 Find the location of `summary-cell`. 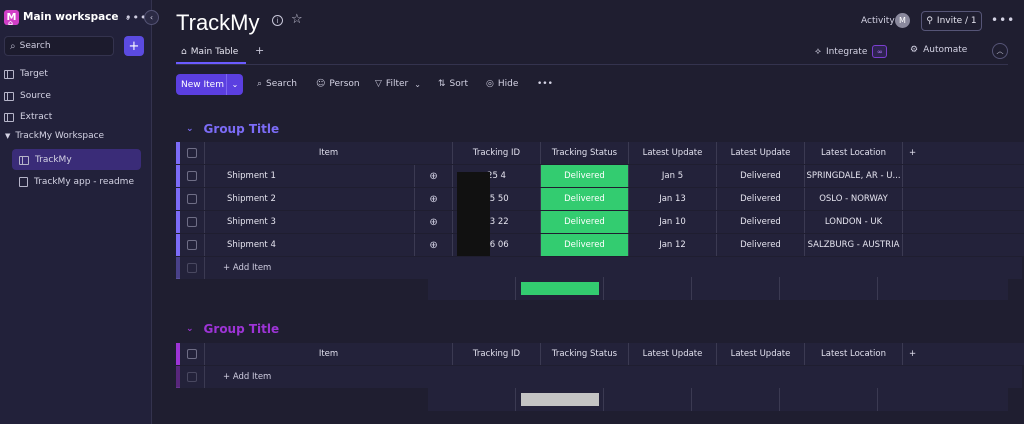

summary-cell is located at coordinates (829, 288).